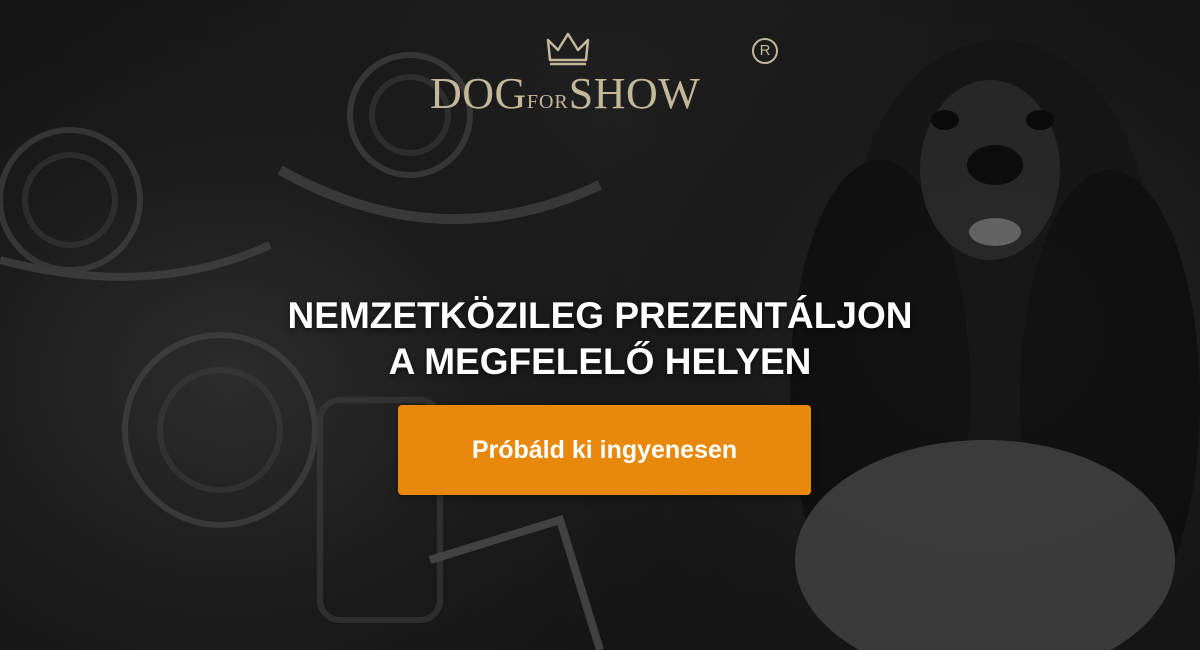  I want to click on logo-text-dog: DOG, so click(478, 93).